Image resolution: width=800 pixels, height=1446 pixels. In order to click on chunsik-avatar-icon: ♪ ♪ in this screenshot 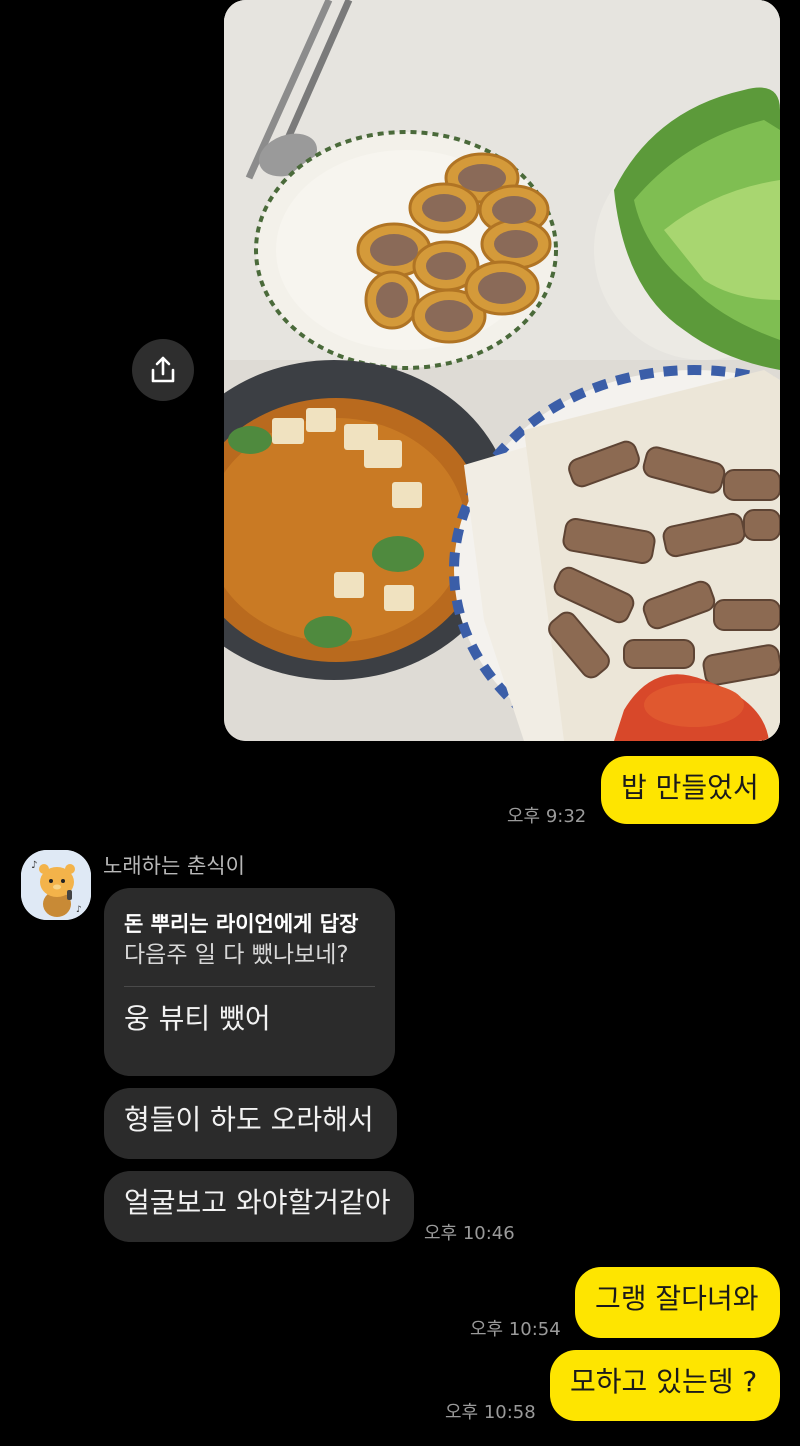, I will do `click(56, 885)`.